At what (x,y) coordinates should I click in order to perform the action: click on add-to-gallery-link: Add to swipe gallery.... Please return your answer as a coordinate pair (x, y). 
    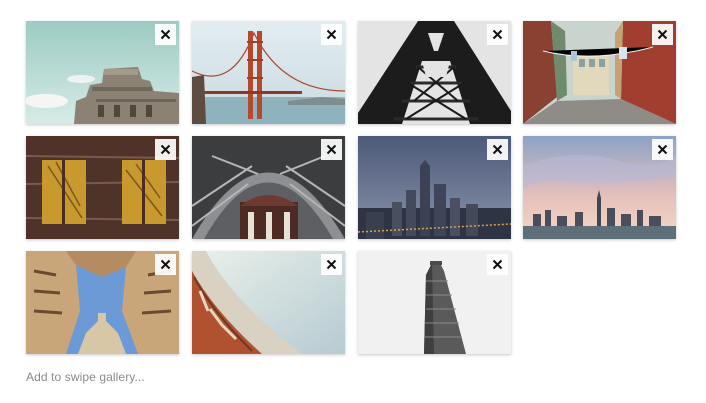
    Looking at the image, I should click on (85, 377).